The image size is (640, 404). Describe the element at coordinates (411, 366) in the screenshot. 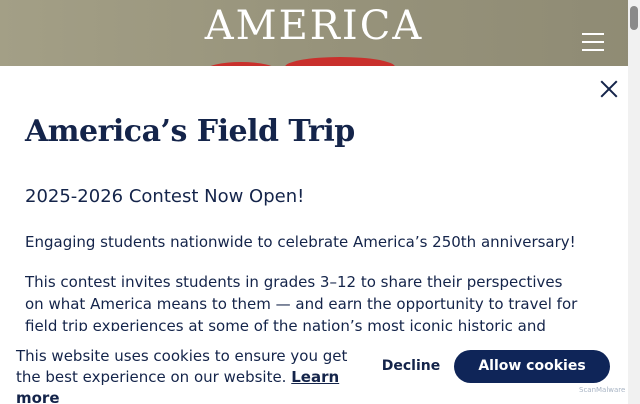

I see `decline-button: Decline` at that location.